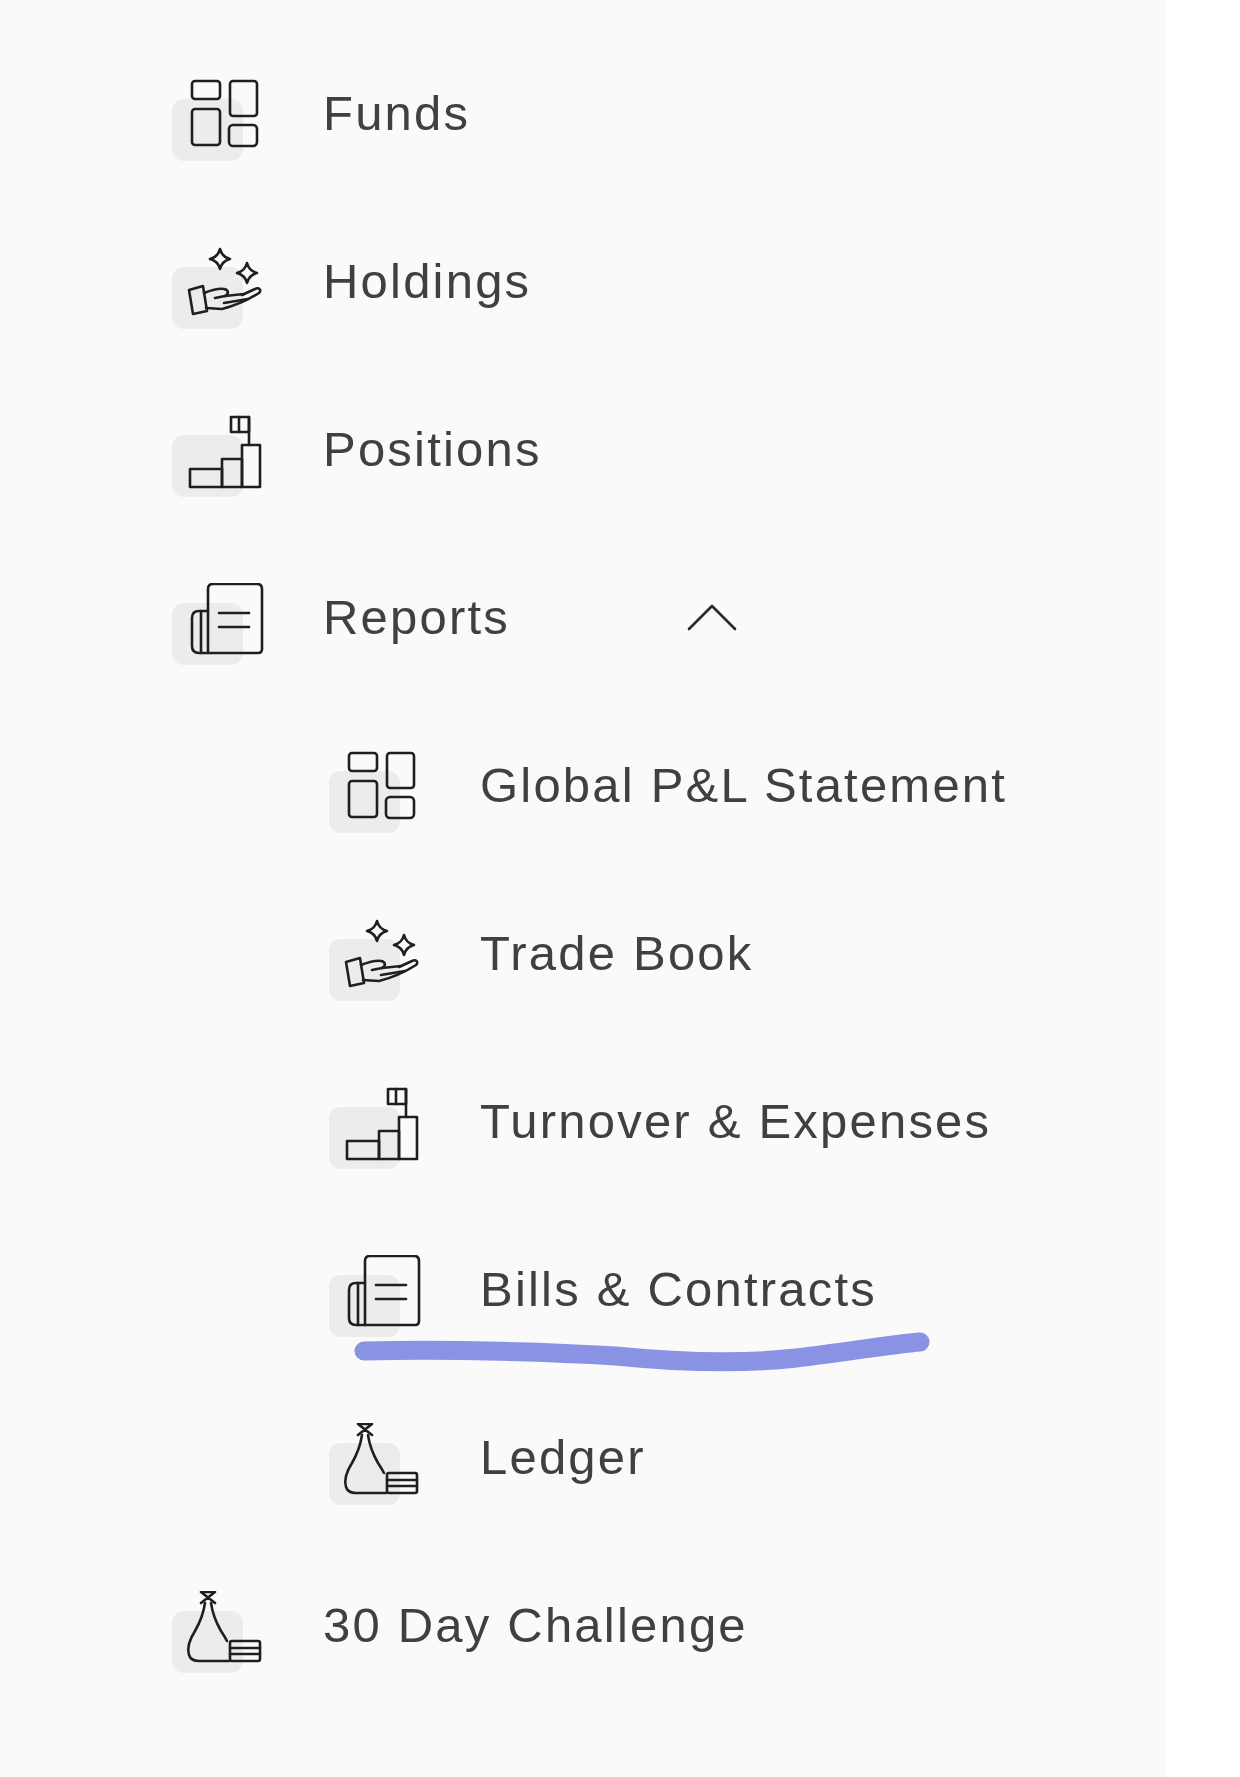  What do you see at coordinates (352, 289) in the screenshot?
I see `sidebar-item: Holdings` at bounding box center [352, 289].